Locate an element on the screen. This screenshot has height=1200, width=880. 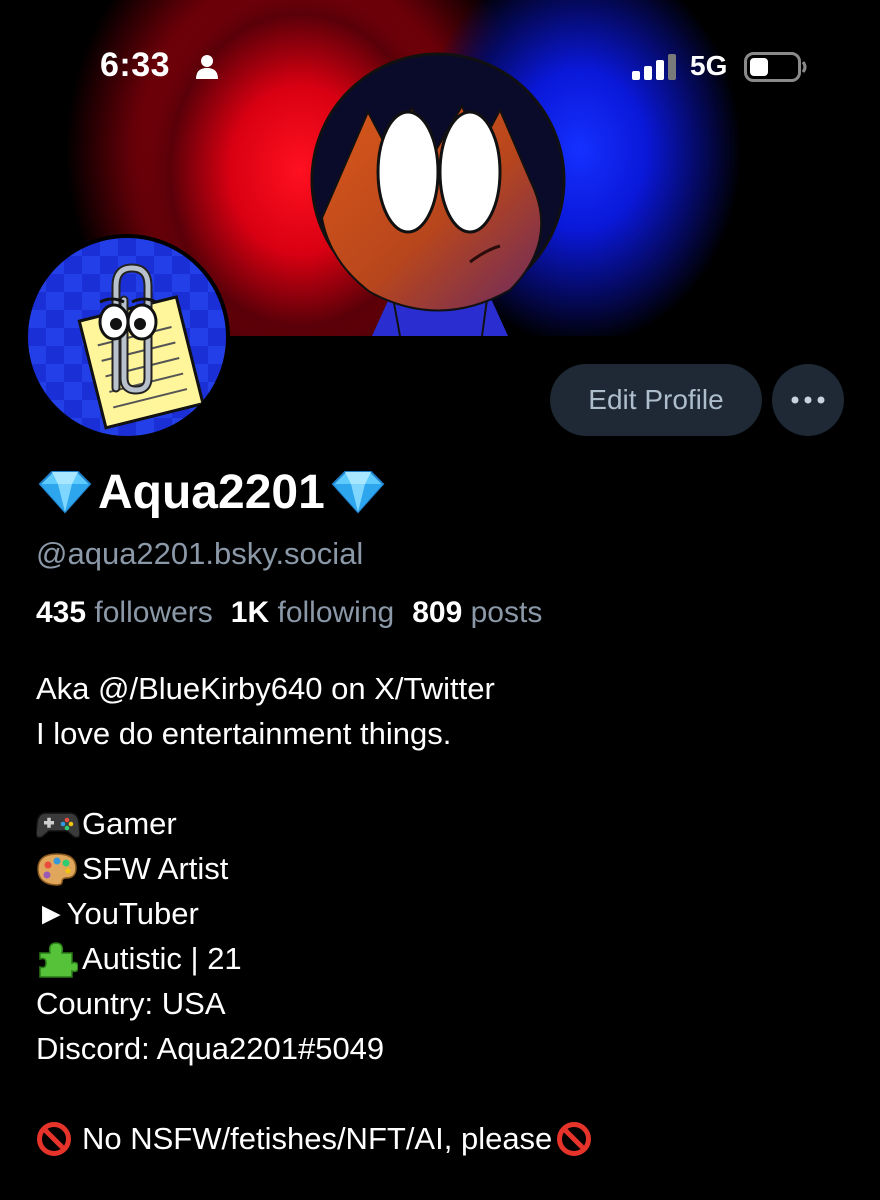
bio-line-discord: Discord: Aqua2201#5049 is located at coordinates (210, 1048).